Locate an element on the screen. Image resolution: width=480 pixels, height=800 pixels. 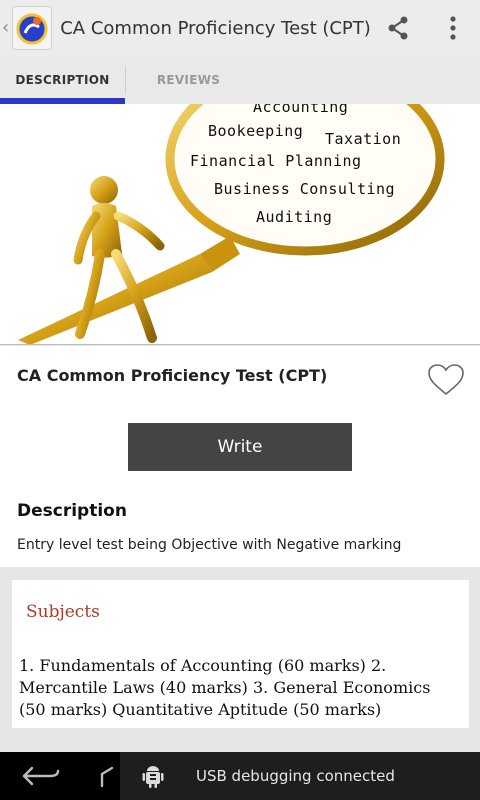
tab-reviews: REVIEWS is located at coordinates (188, 80).